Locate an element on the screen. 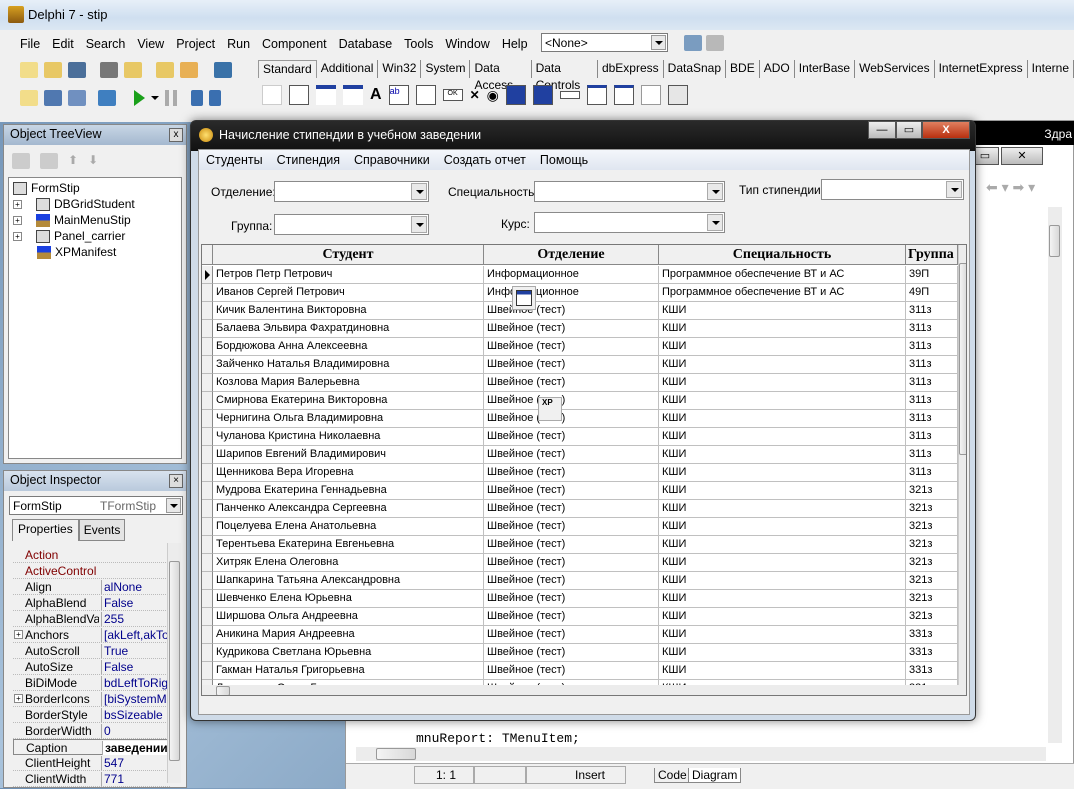  table-cell: Козлова Мария Валерьевна is located at coordinates (348, 383).